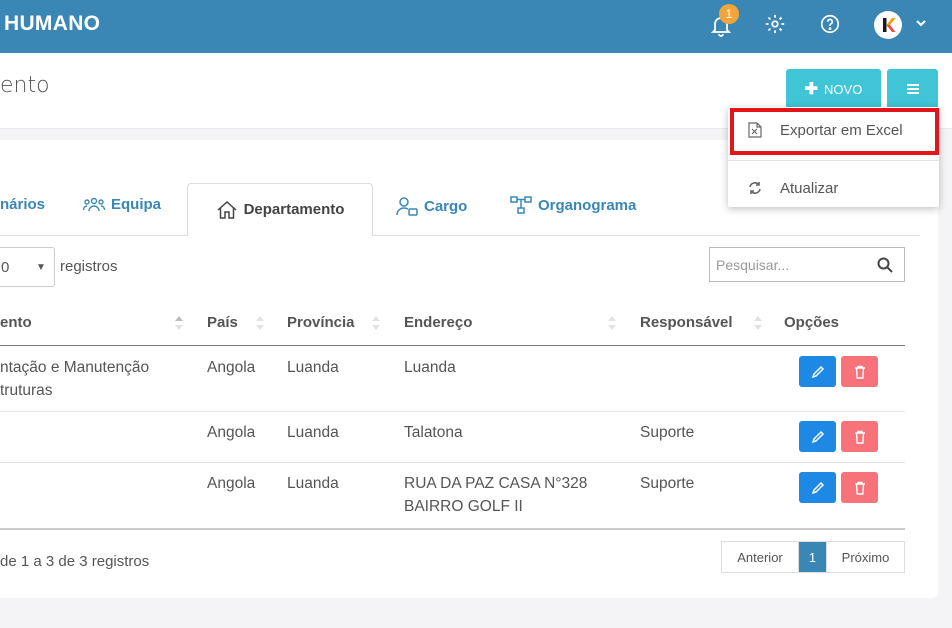 The image size is (952, 628). I want to click on team-icon, so click(94, 204).